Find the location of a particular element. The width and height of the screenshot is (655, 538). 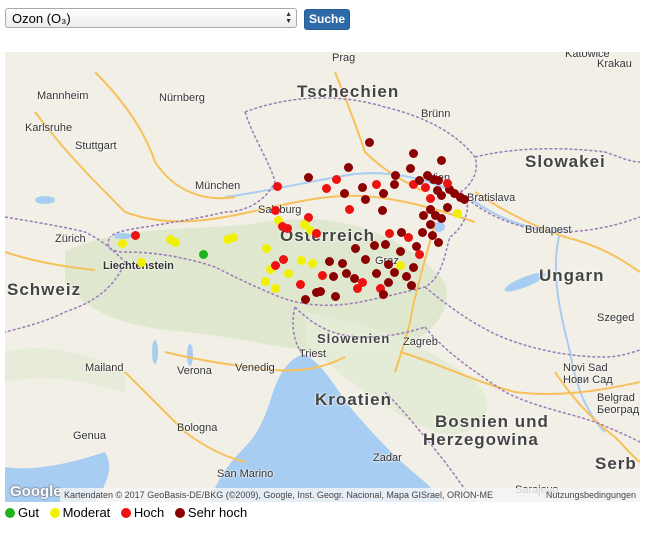

city-label: Nürnberg is located at coordinates (182, 98).